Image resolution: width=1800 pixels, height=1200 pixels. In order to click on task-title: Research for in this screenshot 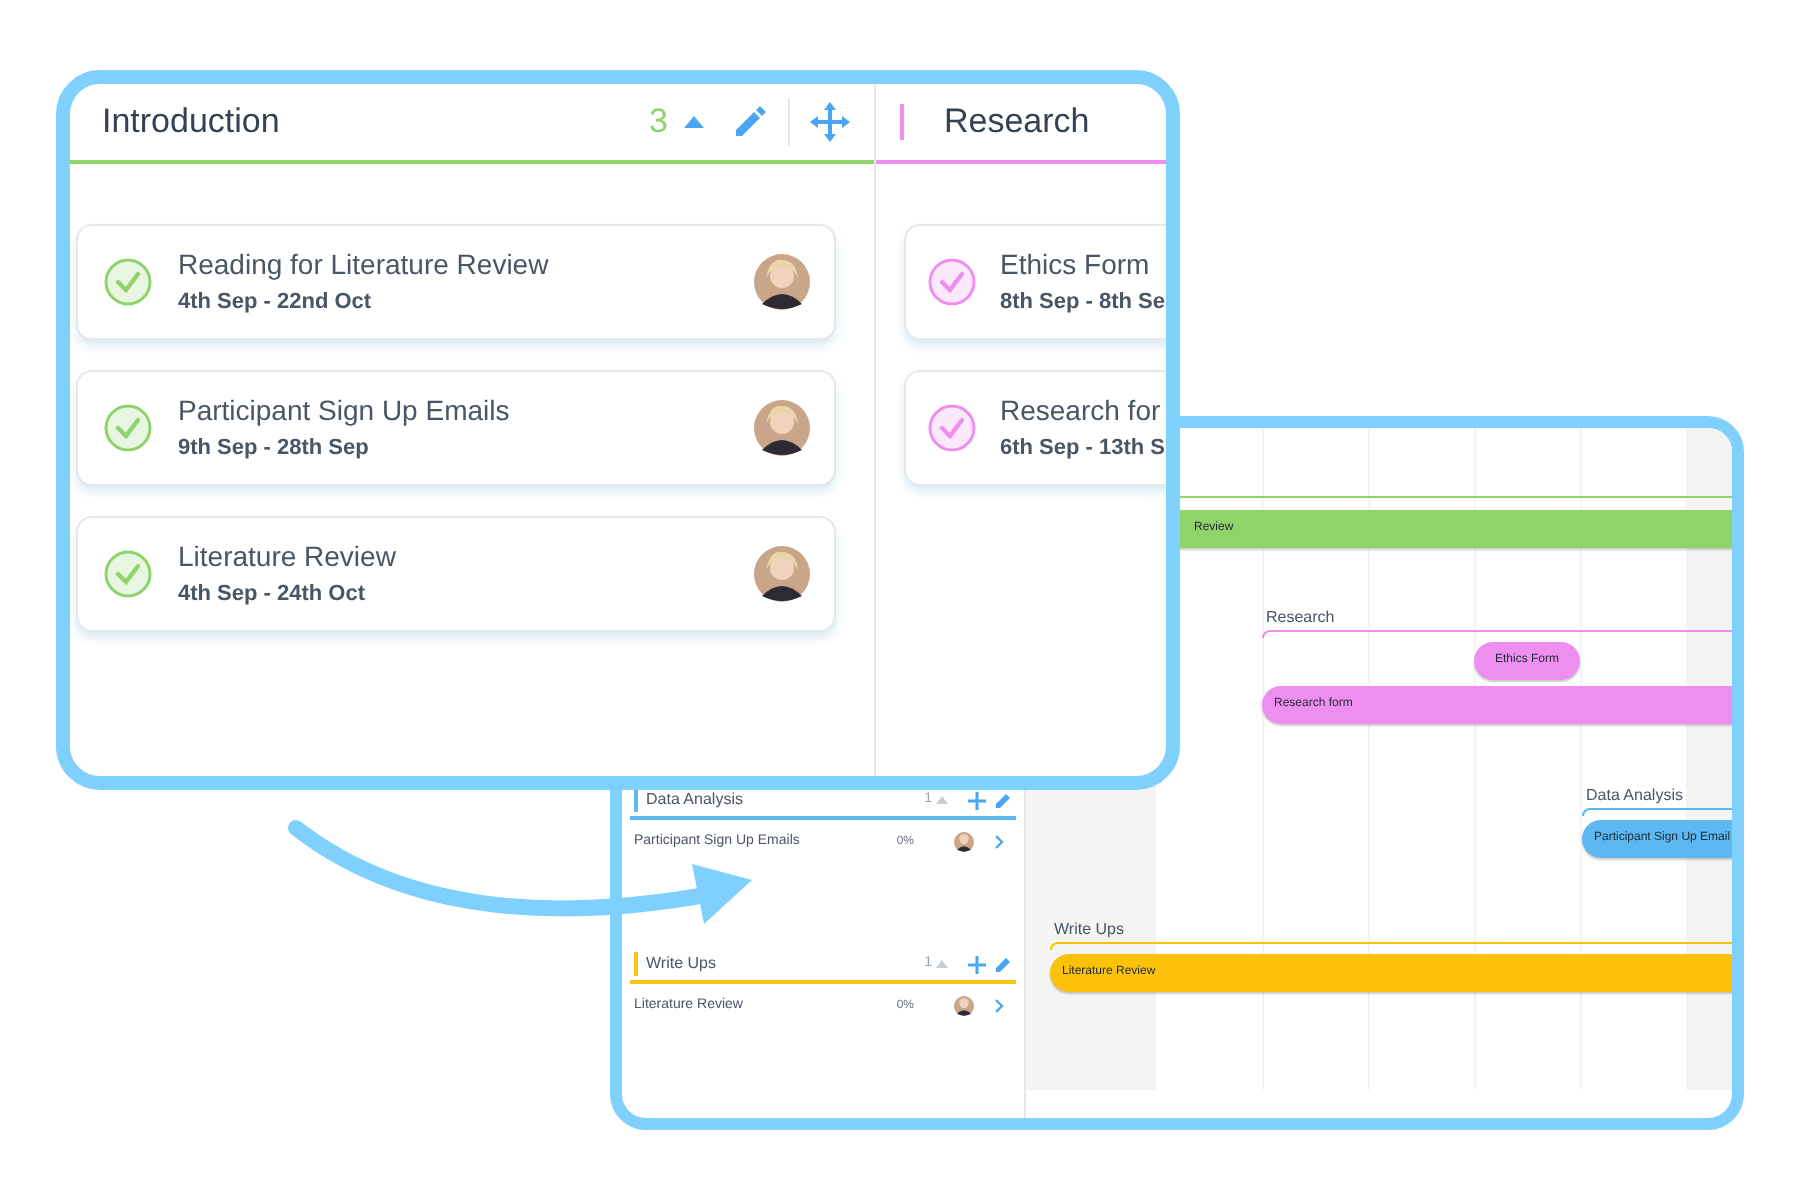, I will do `click(1081, 411)`.